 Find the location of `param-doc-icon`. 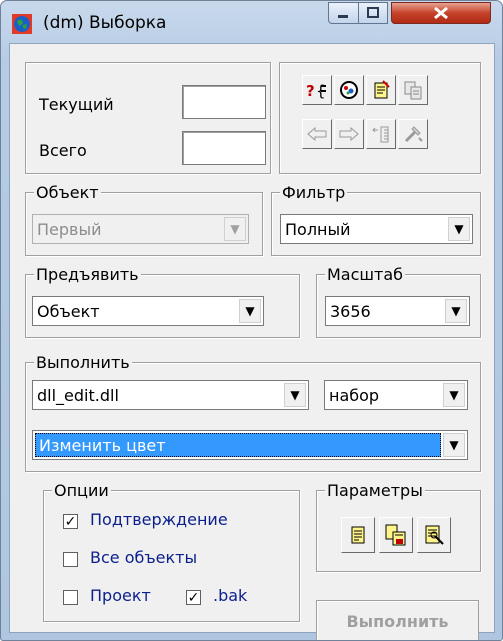

param-doc-icon is located at coordinates (358, 535).